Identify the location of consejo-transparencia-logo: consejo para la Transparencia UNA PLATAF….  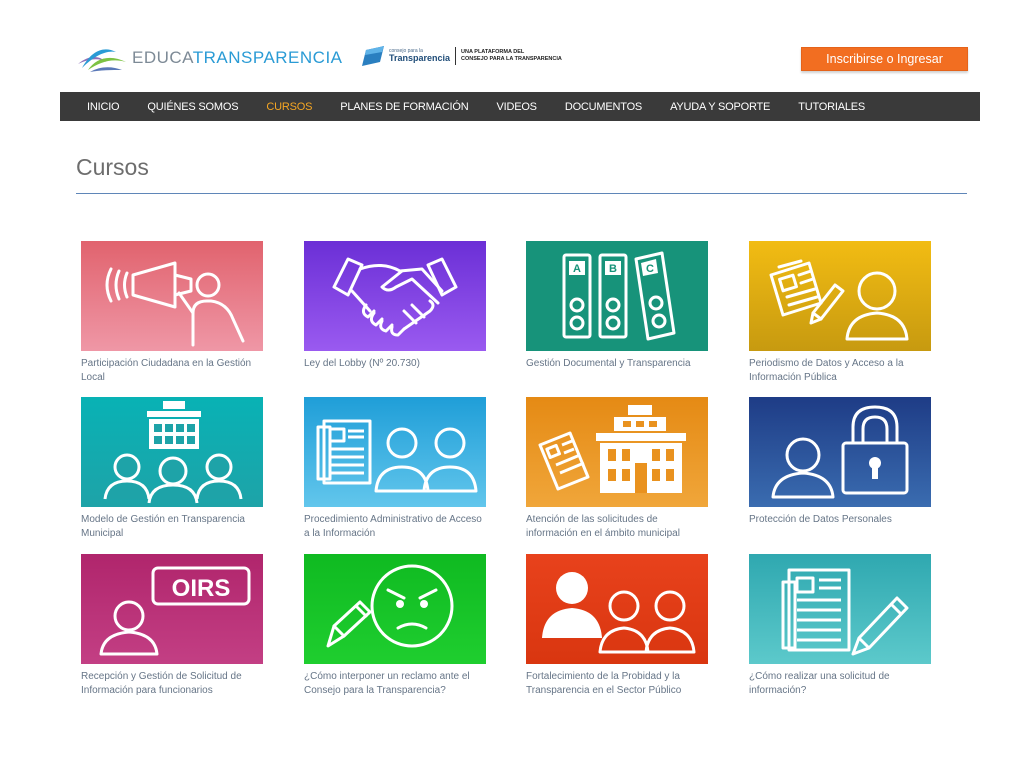
(461, 56).